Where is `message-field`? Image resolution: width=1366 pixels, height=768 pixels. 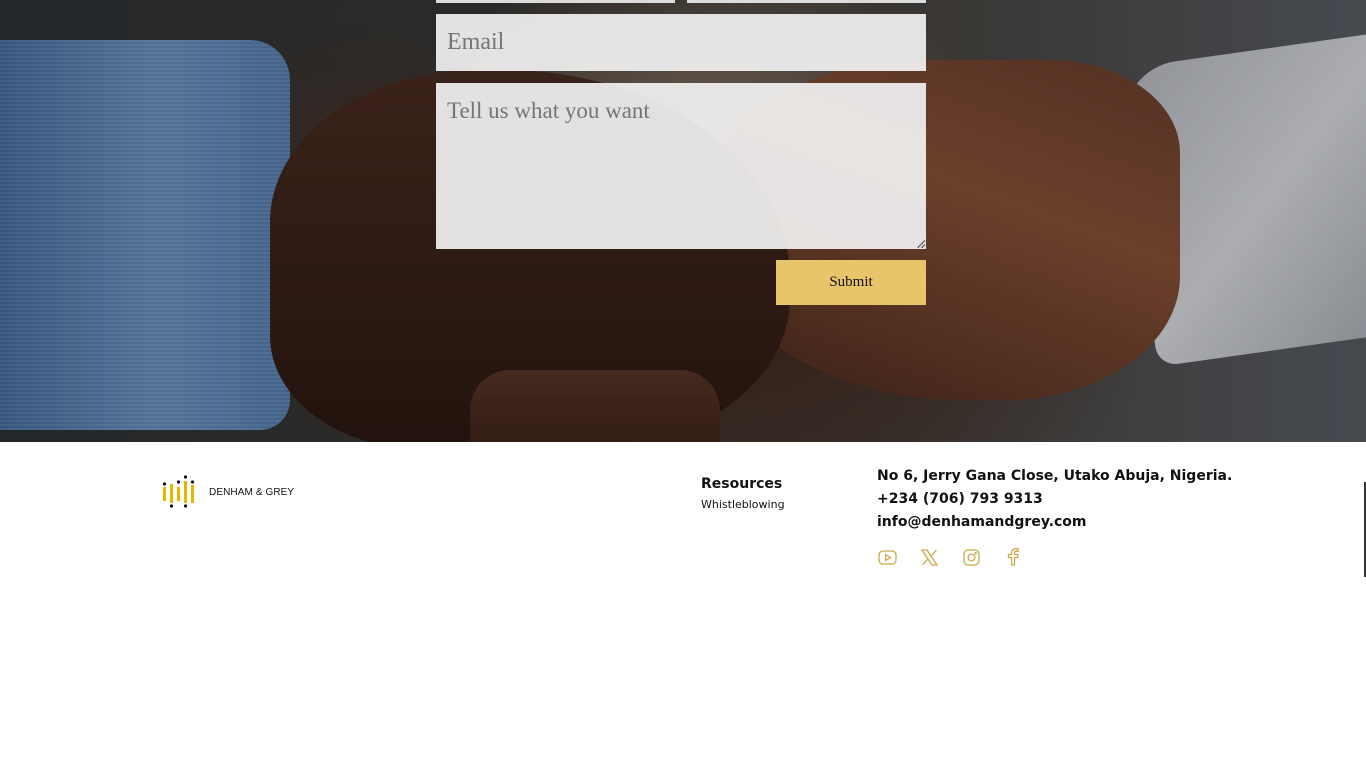
message-field is located at coordinates (681, 166).